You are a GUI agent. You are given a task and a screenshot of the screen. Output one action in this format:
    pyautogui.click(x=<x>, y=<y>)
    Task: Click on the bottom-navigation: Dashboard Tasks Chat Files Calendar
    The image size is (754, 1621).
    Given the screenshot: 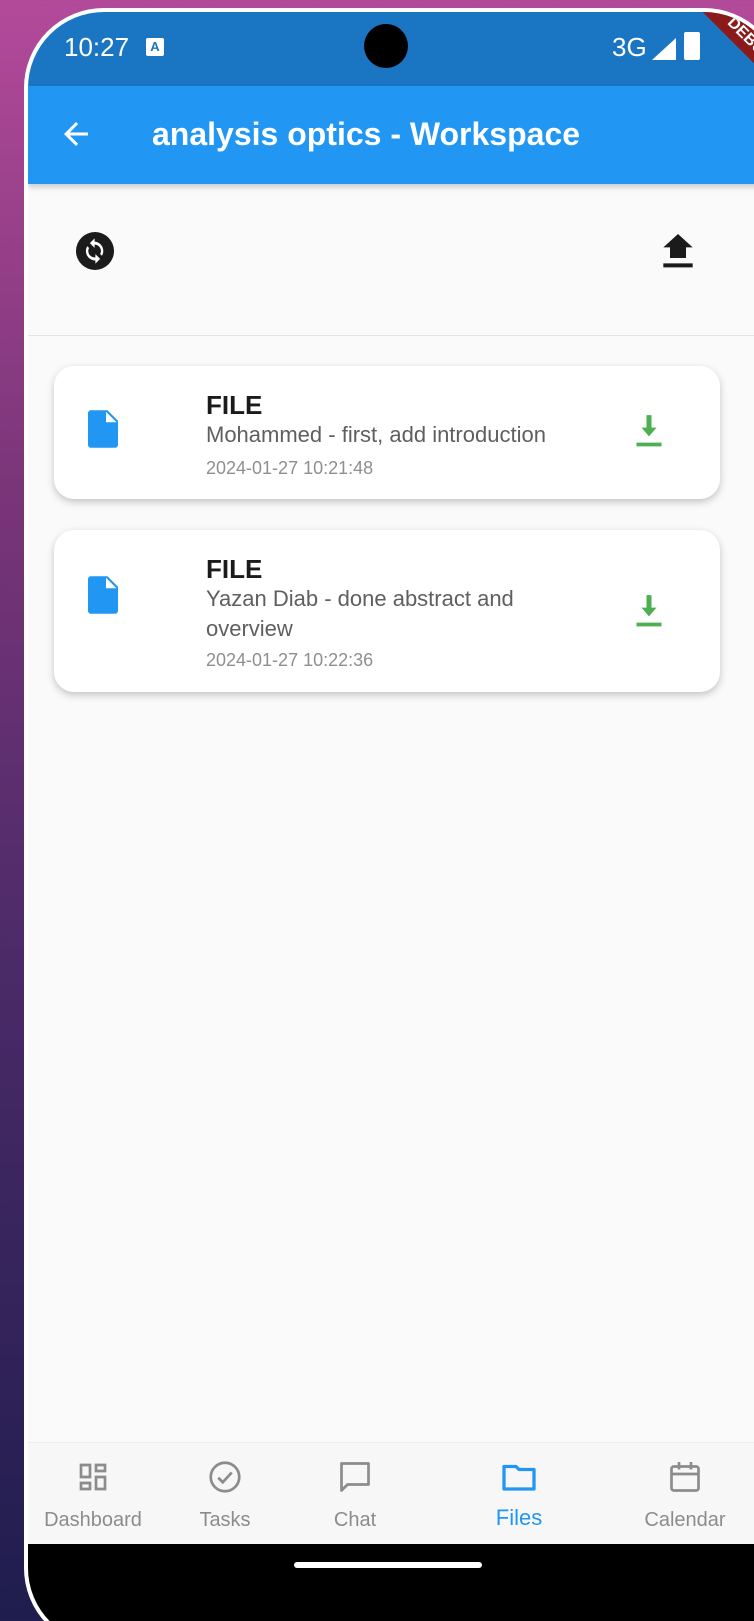 What is the action you would take?
    pyautogui.click(x=391, y=1493)
    